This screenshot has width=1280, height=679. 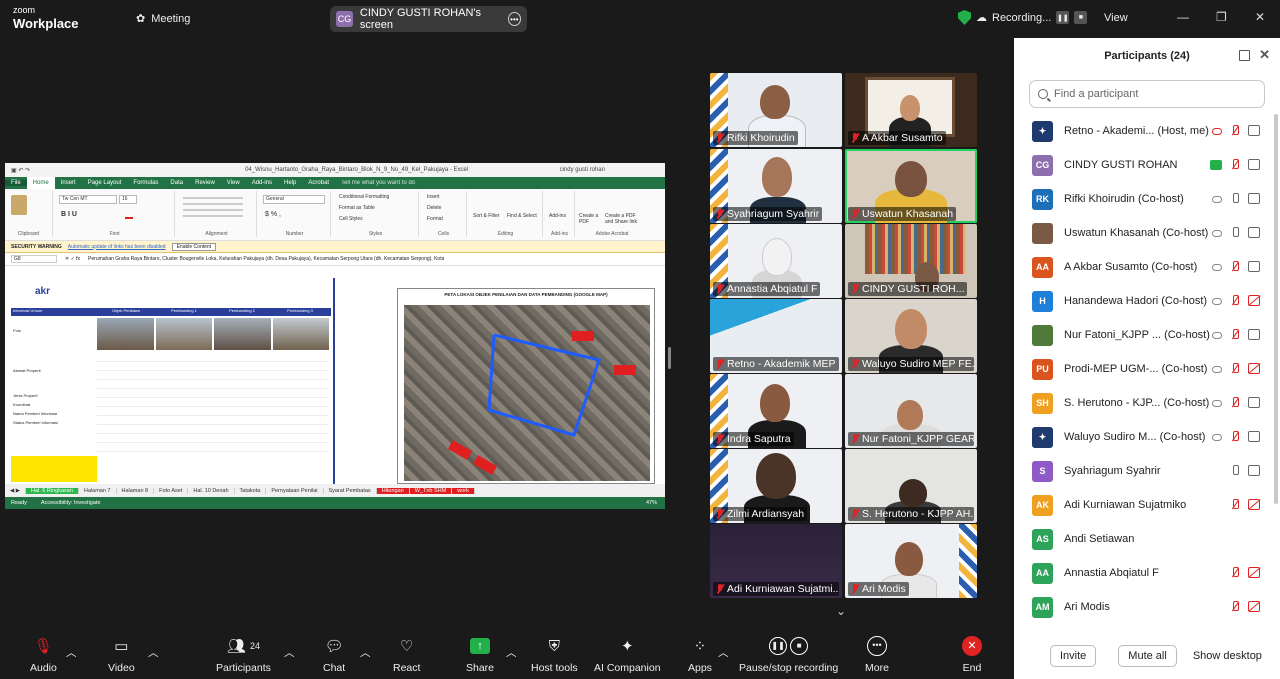 What do you see at coordinates (1244, 55) in the screenshot?
I see `pop-out-icon` at bounding box center [1244, 55].